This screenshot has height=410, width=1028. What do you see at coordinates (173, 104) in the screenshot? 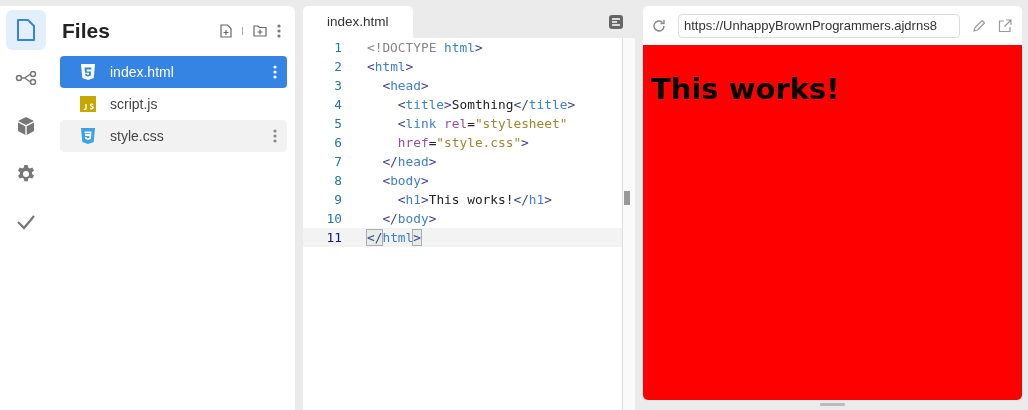
I see `file-item: script.js` at bounding box center [173, 104].